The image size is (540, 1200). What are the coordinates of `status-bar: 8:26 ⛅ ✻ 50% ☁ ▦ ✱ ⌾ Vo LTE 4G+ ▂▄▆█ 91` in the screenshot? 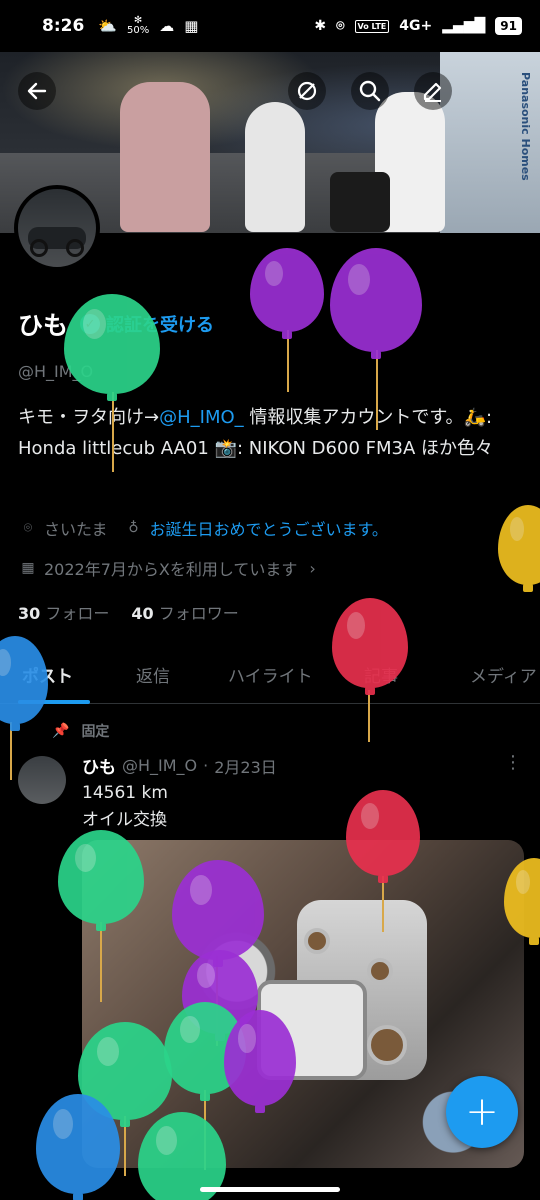 It's located at (270, 26).